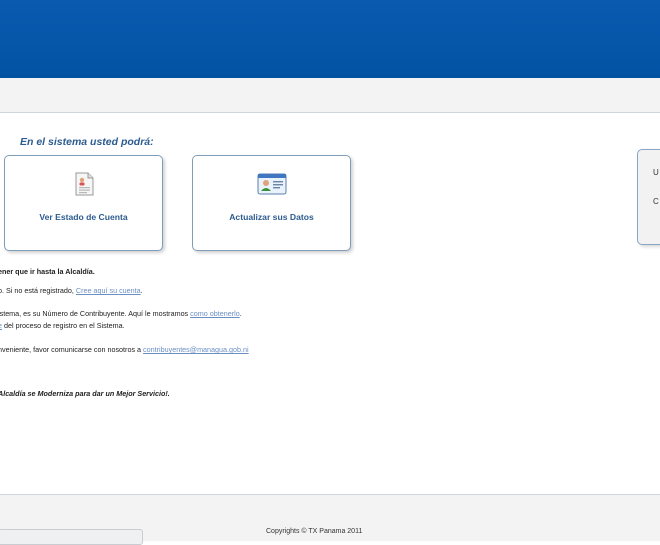  Describe the element at coordinates (330, 519) in the screenshot. I see `footer: Copyrights © TX Panama 2011` at that location.